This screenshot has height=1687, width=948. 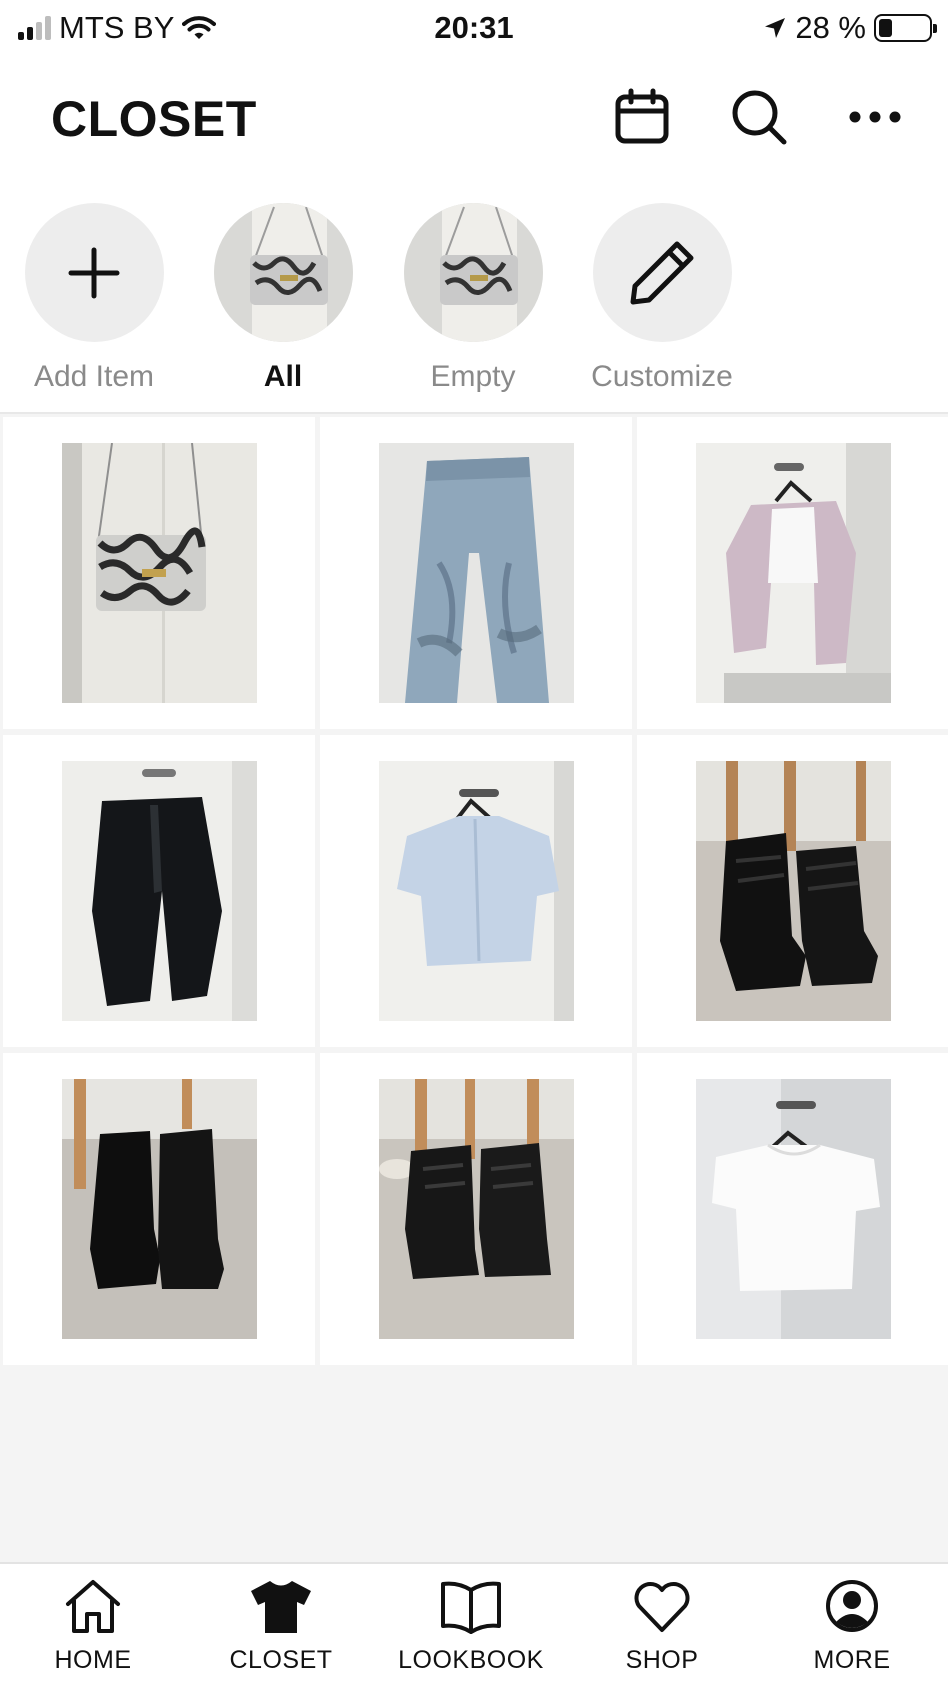 I want to click on battery-level, so click(x=886, y=28).